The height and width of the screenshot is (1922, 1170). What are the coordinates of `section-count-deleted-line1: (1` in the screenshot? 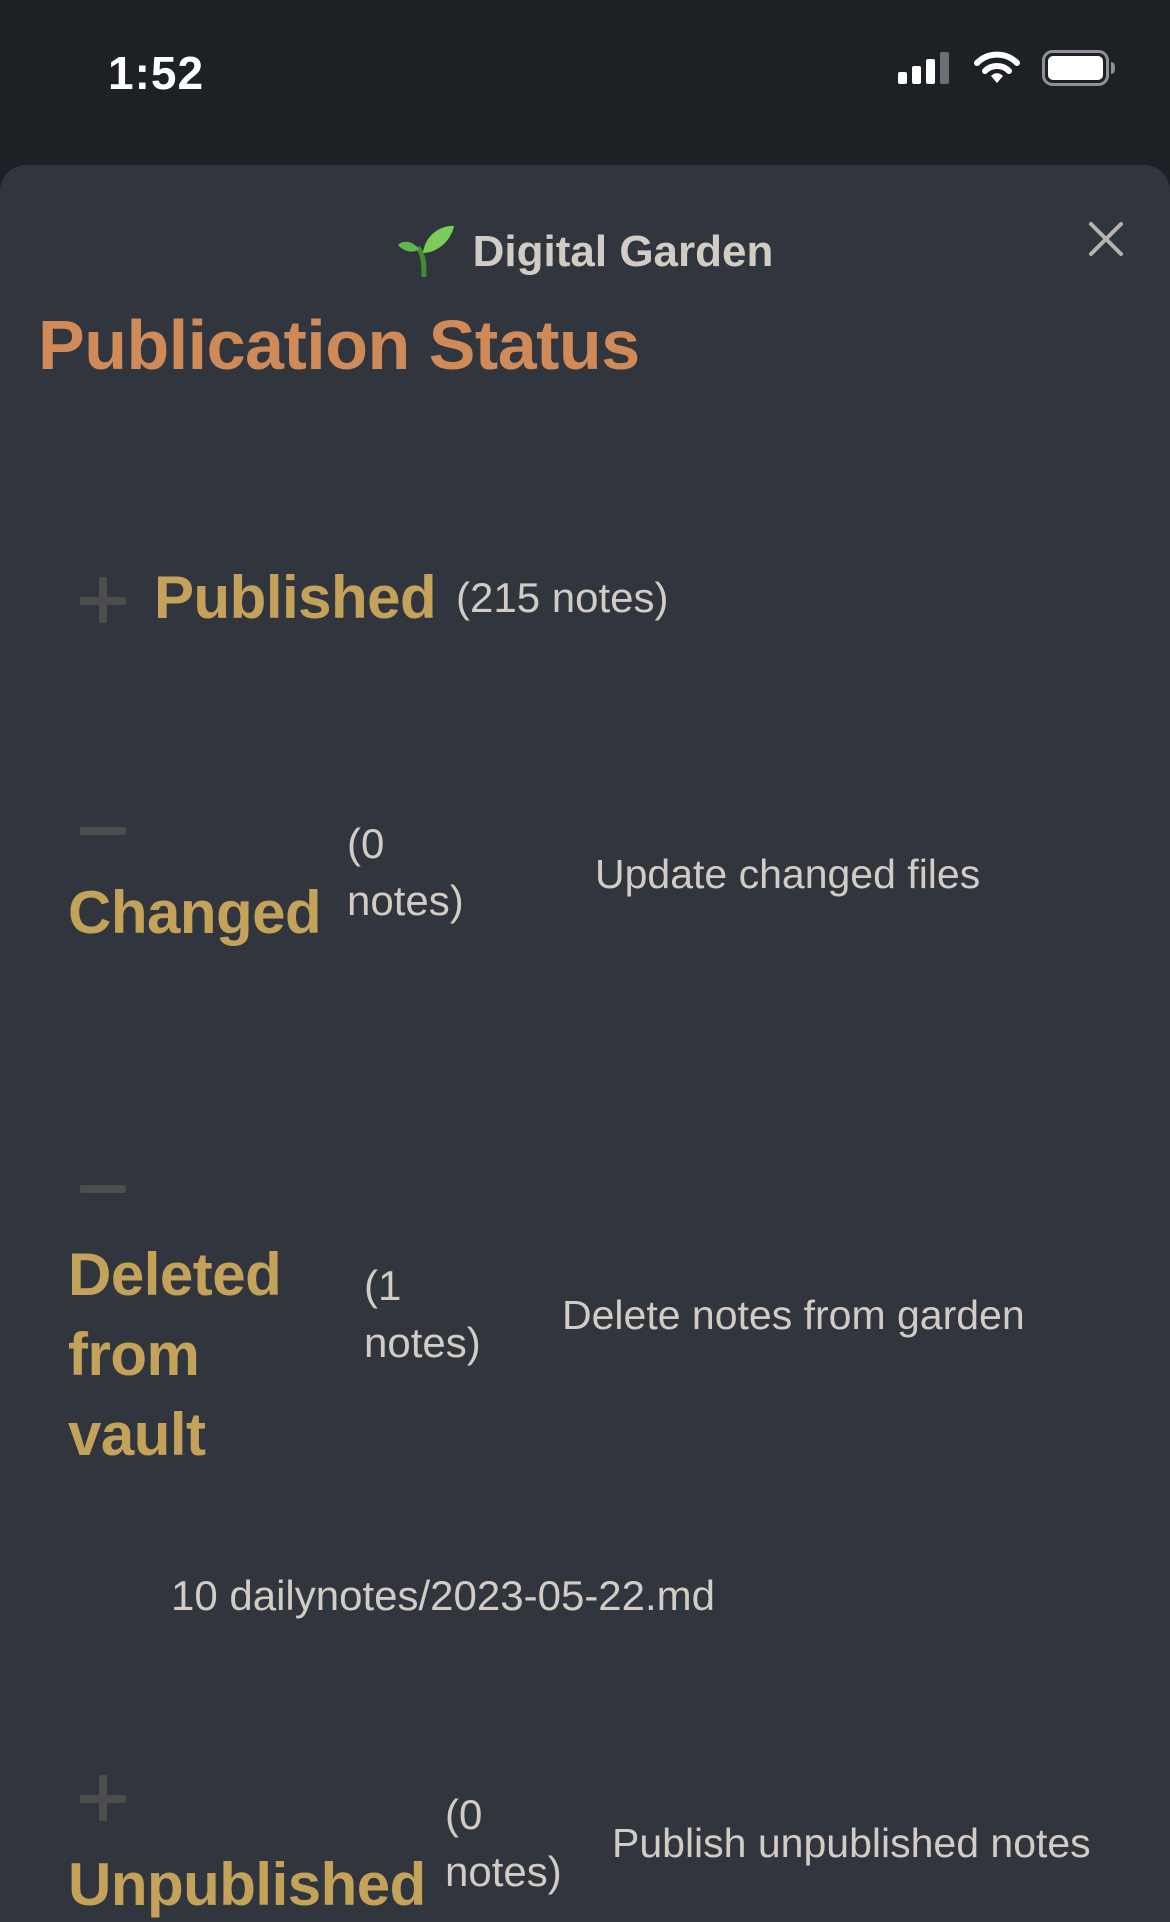 It's located at (383, 1285).